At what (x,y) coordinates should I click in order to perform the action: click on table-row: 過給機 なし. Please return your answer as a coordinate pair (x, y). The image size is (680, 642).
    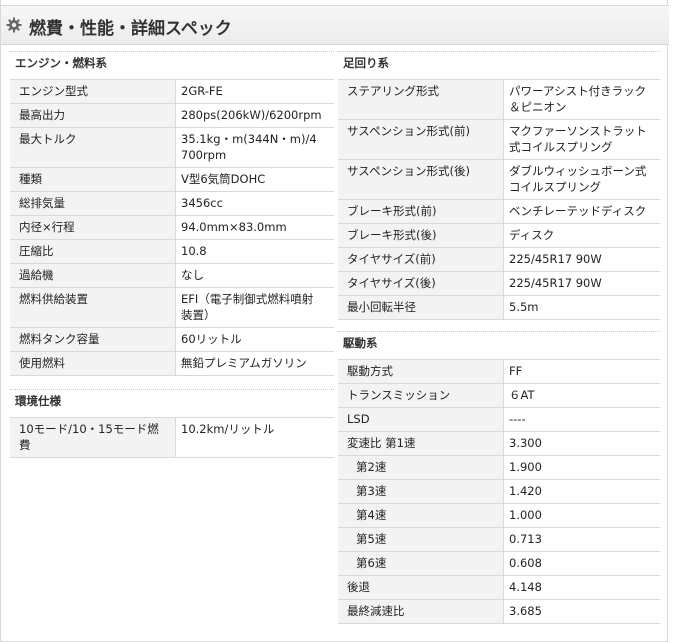
    Looking at the image, I should click on (172, 276).